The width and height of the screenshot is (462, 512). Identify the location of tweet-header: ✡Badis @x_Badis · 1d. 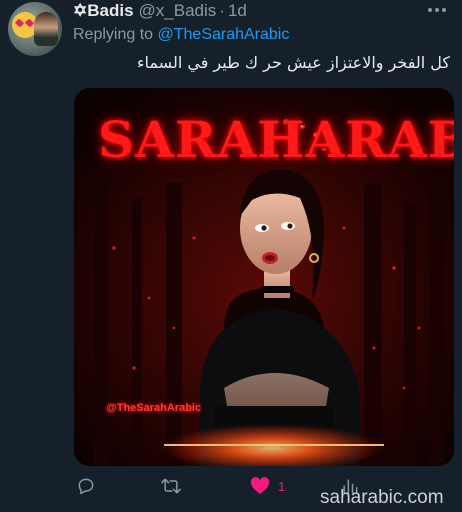
(160, 11).